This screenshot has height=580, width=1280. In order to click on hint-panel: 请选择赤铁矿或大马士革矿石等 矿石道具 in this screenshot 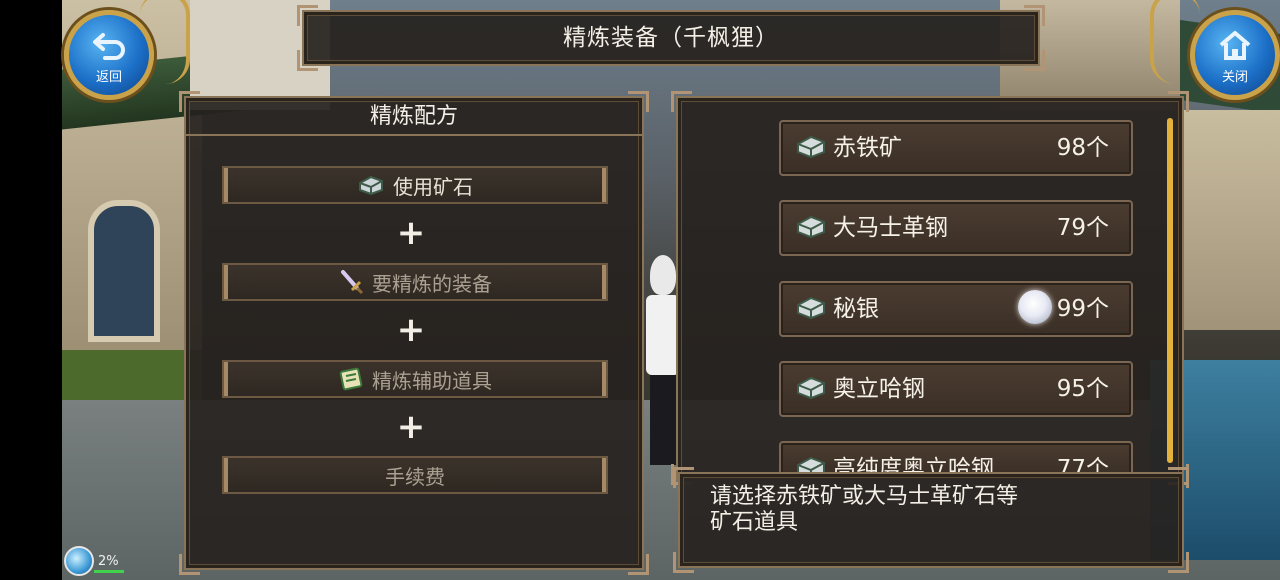, I will do `click(931, 520)`.